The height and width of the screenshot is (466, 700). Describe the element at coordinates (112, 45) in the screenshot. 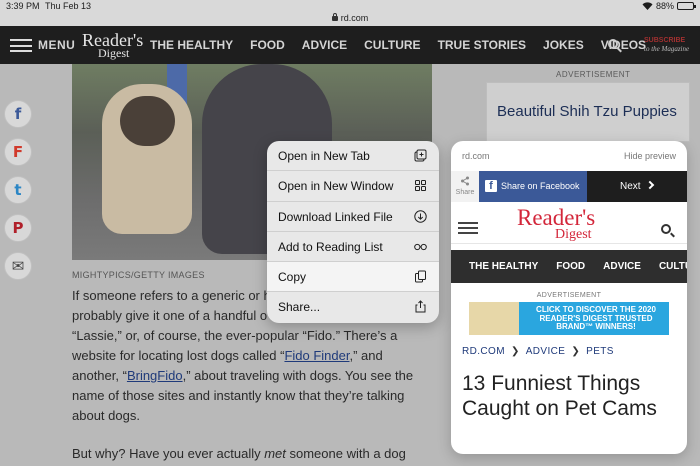

I see `site-logo: Reader's Digest` at that location.